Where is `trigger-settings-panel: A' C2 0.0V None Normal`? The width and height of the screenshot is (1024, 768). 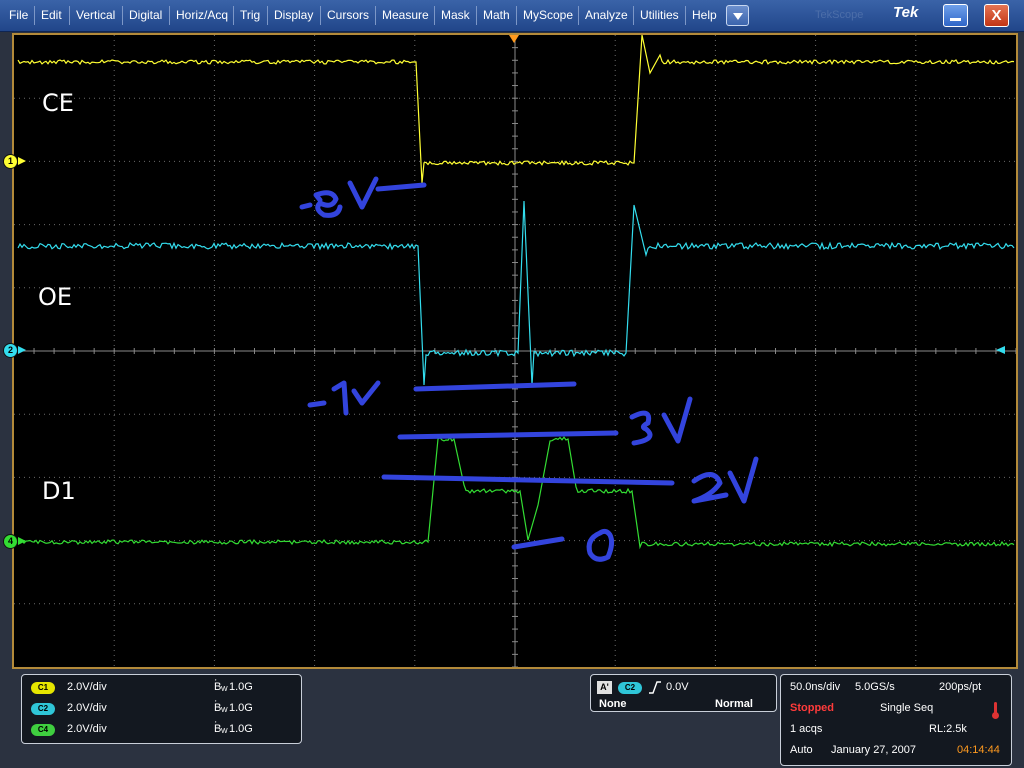 trigger-settings-panel: A' C2 0.0V None Normal is located at coordinates (683, 693).